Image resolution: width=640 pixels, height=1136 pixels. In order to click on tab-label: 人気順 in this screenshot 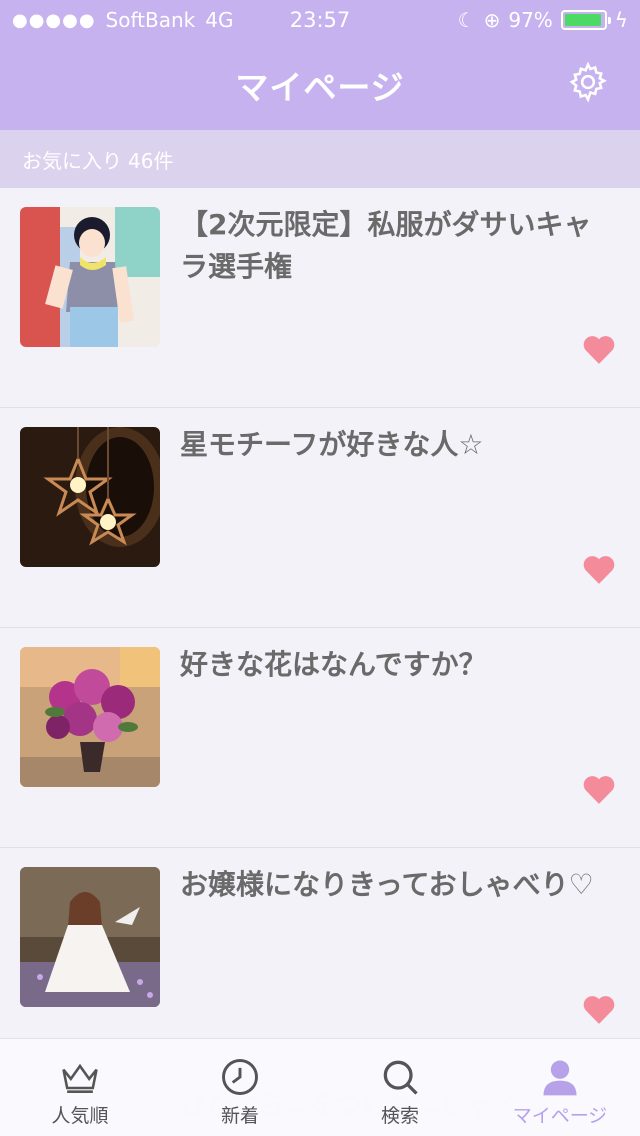, I will do `click(80, 1116)`.